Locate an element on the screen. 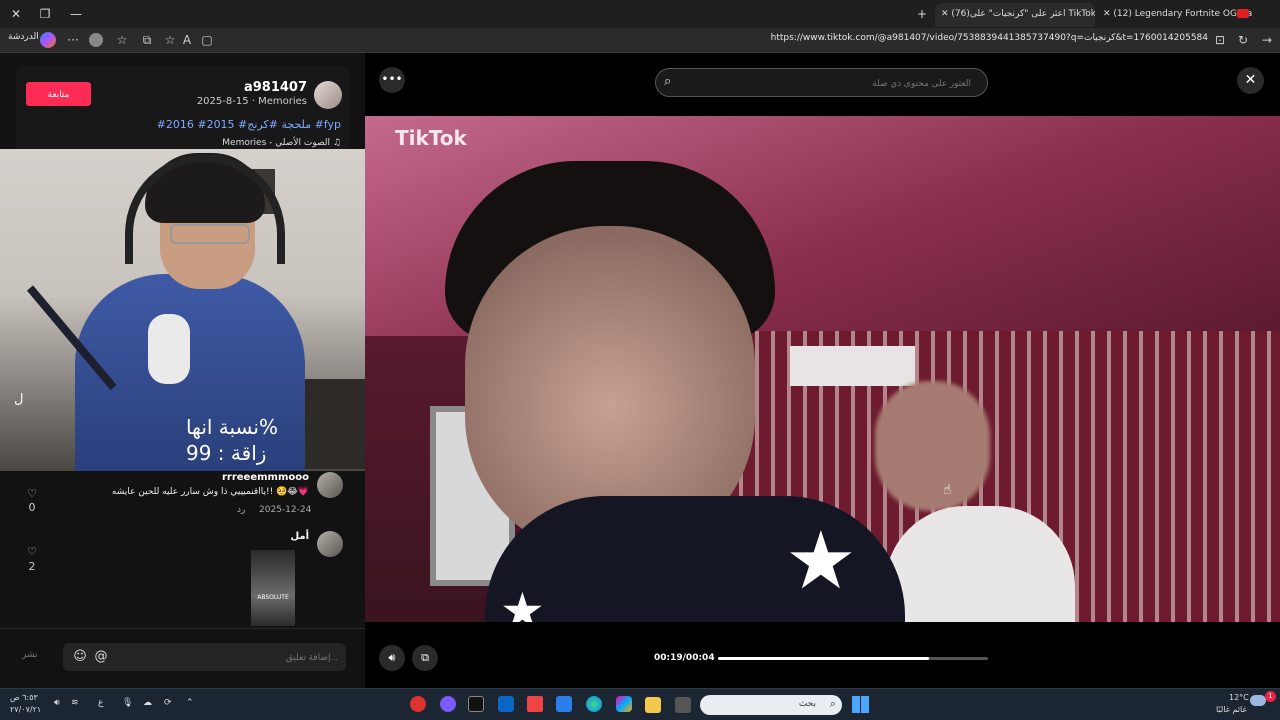 Image resolution: width=1280 pixels, height=720 pixels. more-options-button: ••• is located at coordinates (392, 80).